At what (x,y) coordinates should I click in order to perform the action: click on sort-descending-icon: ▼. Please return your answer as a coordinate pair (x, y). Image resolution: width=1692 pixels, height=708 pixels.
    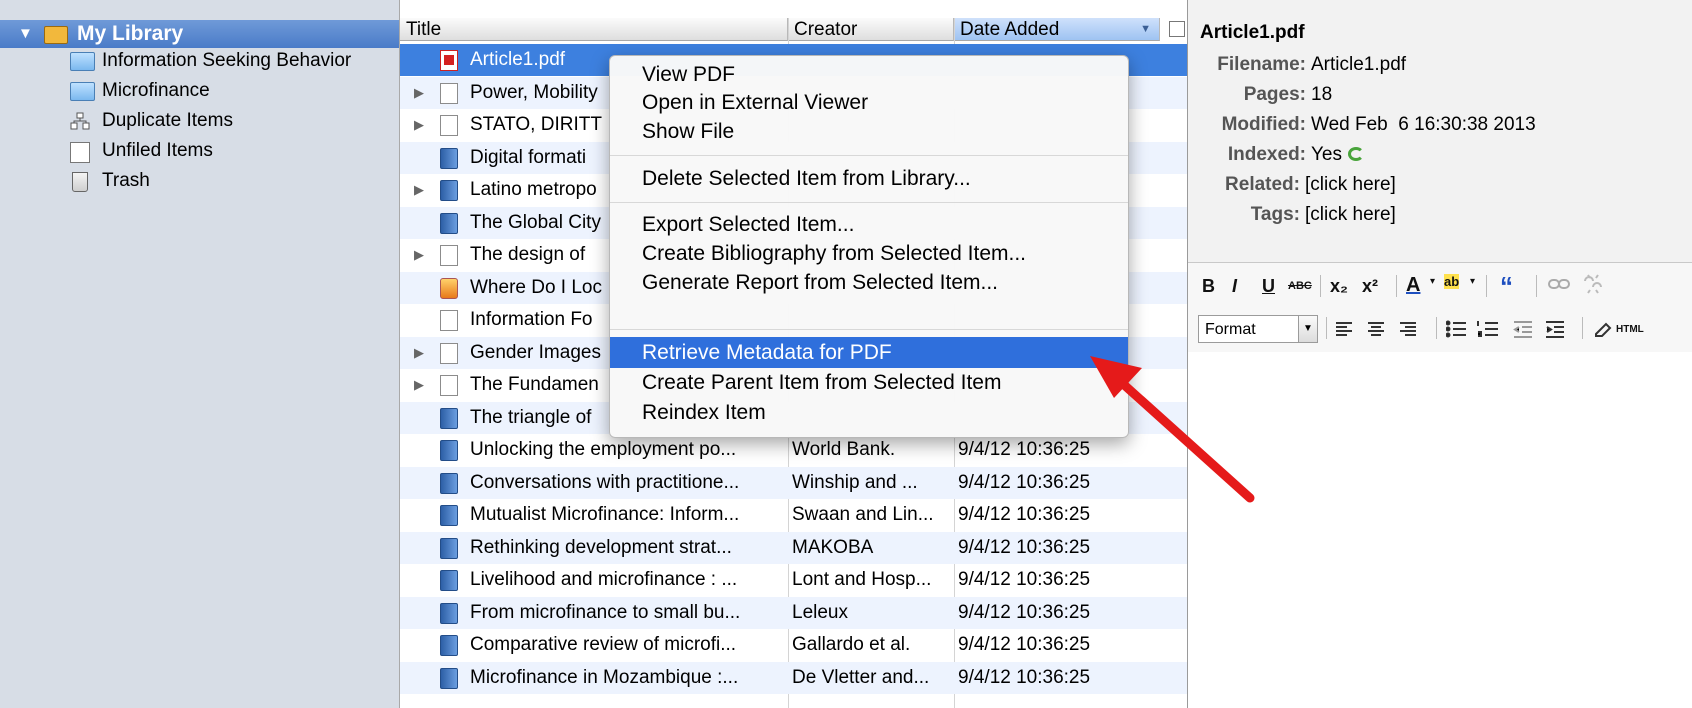
    Looking at the image, I should click on (1145, 29).